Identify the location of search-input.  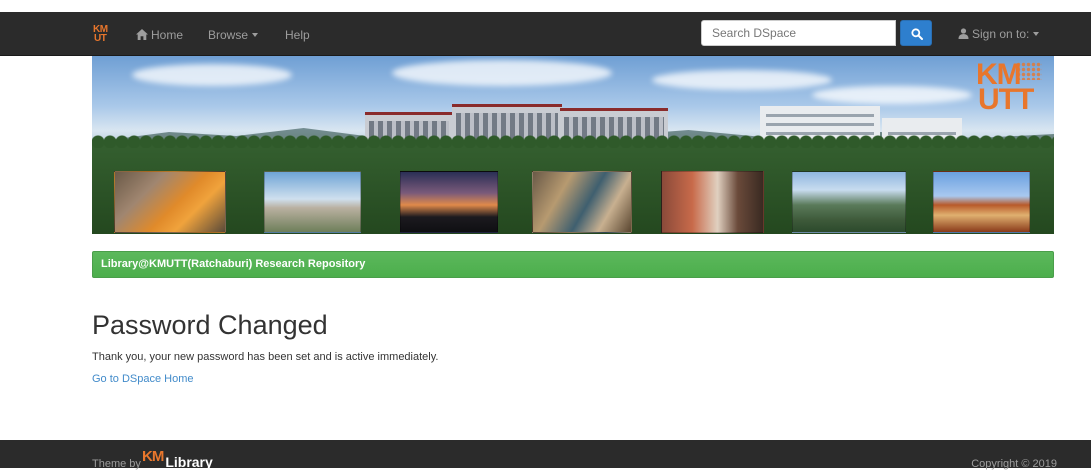
(798, 33).